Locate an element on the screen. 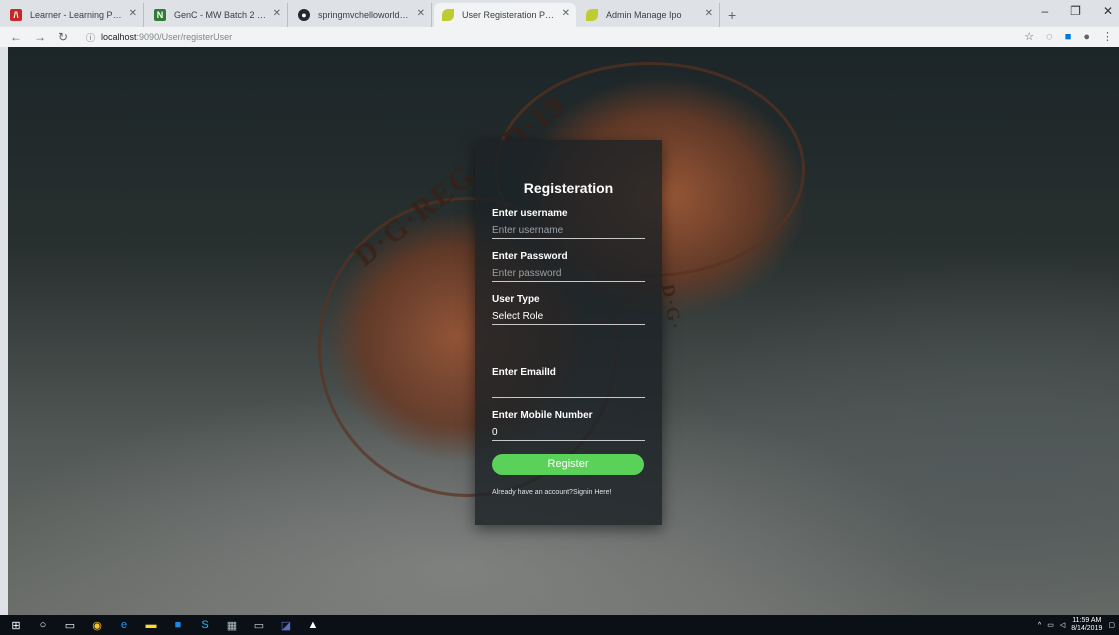 This screenshot has height=635, width=1119. form-spacer is located at coordinates (568, 340).